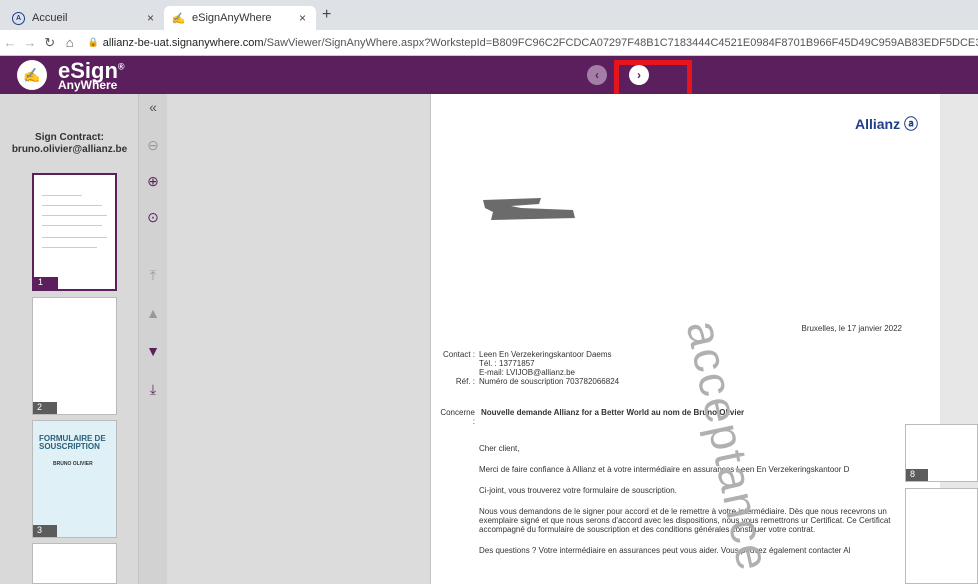  I want to click on app-header: ✍ eSign® AnyWhere ‹ ›, so click(489, 75).